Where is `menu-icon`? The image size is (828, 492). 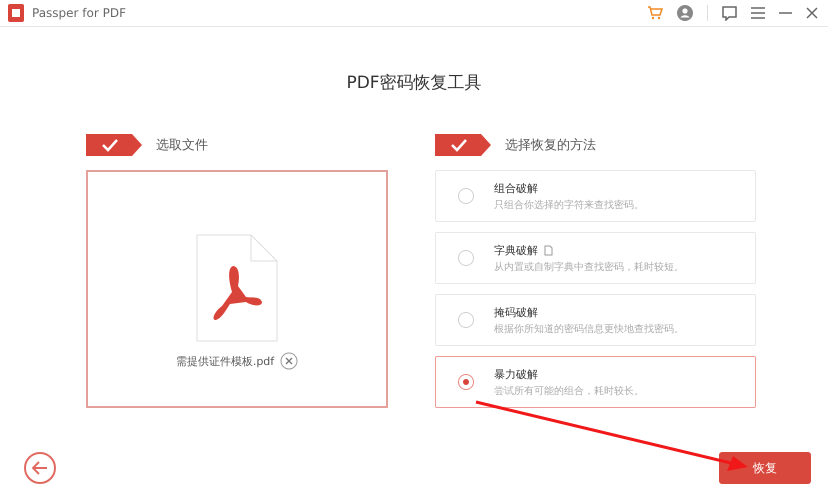
menu-icon is located at coordinates (758, 13).